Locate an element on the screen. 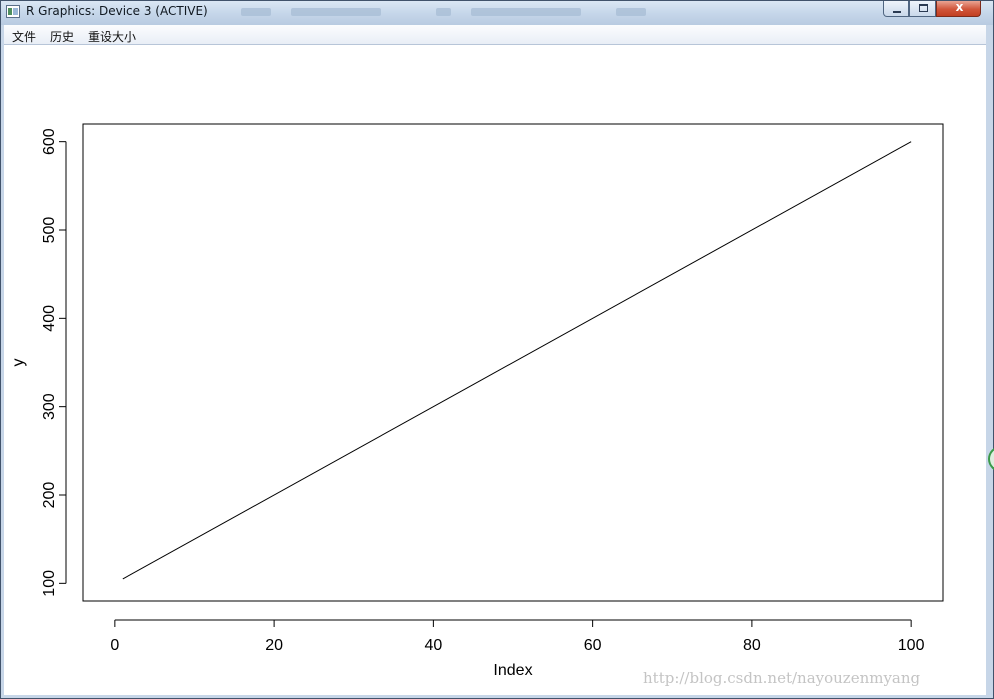 The image size is (994, 699). y-axis-label: y is located at coordinates (18, 363).